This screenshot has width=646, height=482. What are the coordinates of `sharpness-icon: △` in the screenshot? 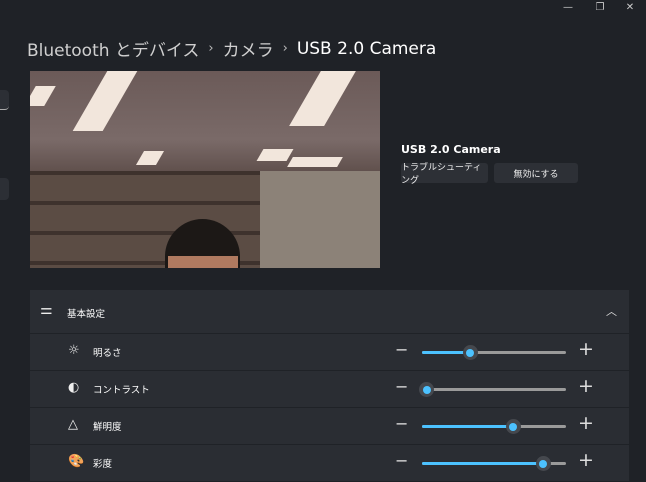 It's located at (73, 424).